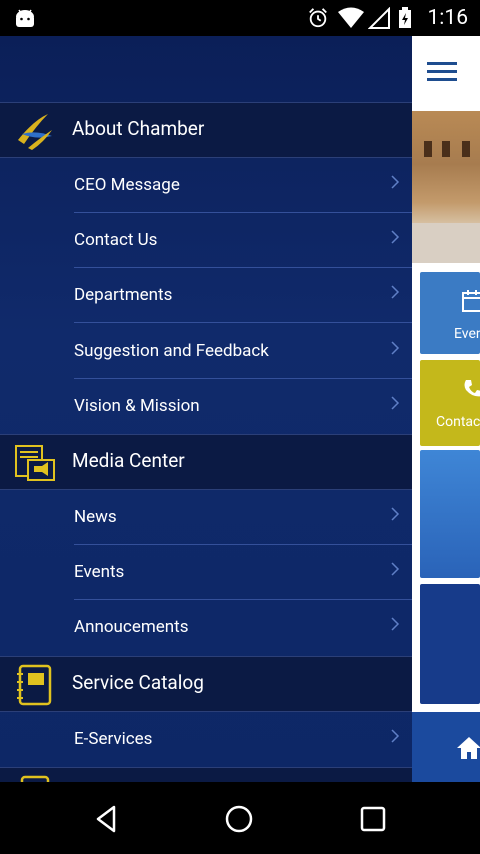 This screenshot has width=480, height=854. Describe the element at coordinates (467, 334) in the screenshot. I see `events-tile-label: Events` at that location.